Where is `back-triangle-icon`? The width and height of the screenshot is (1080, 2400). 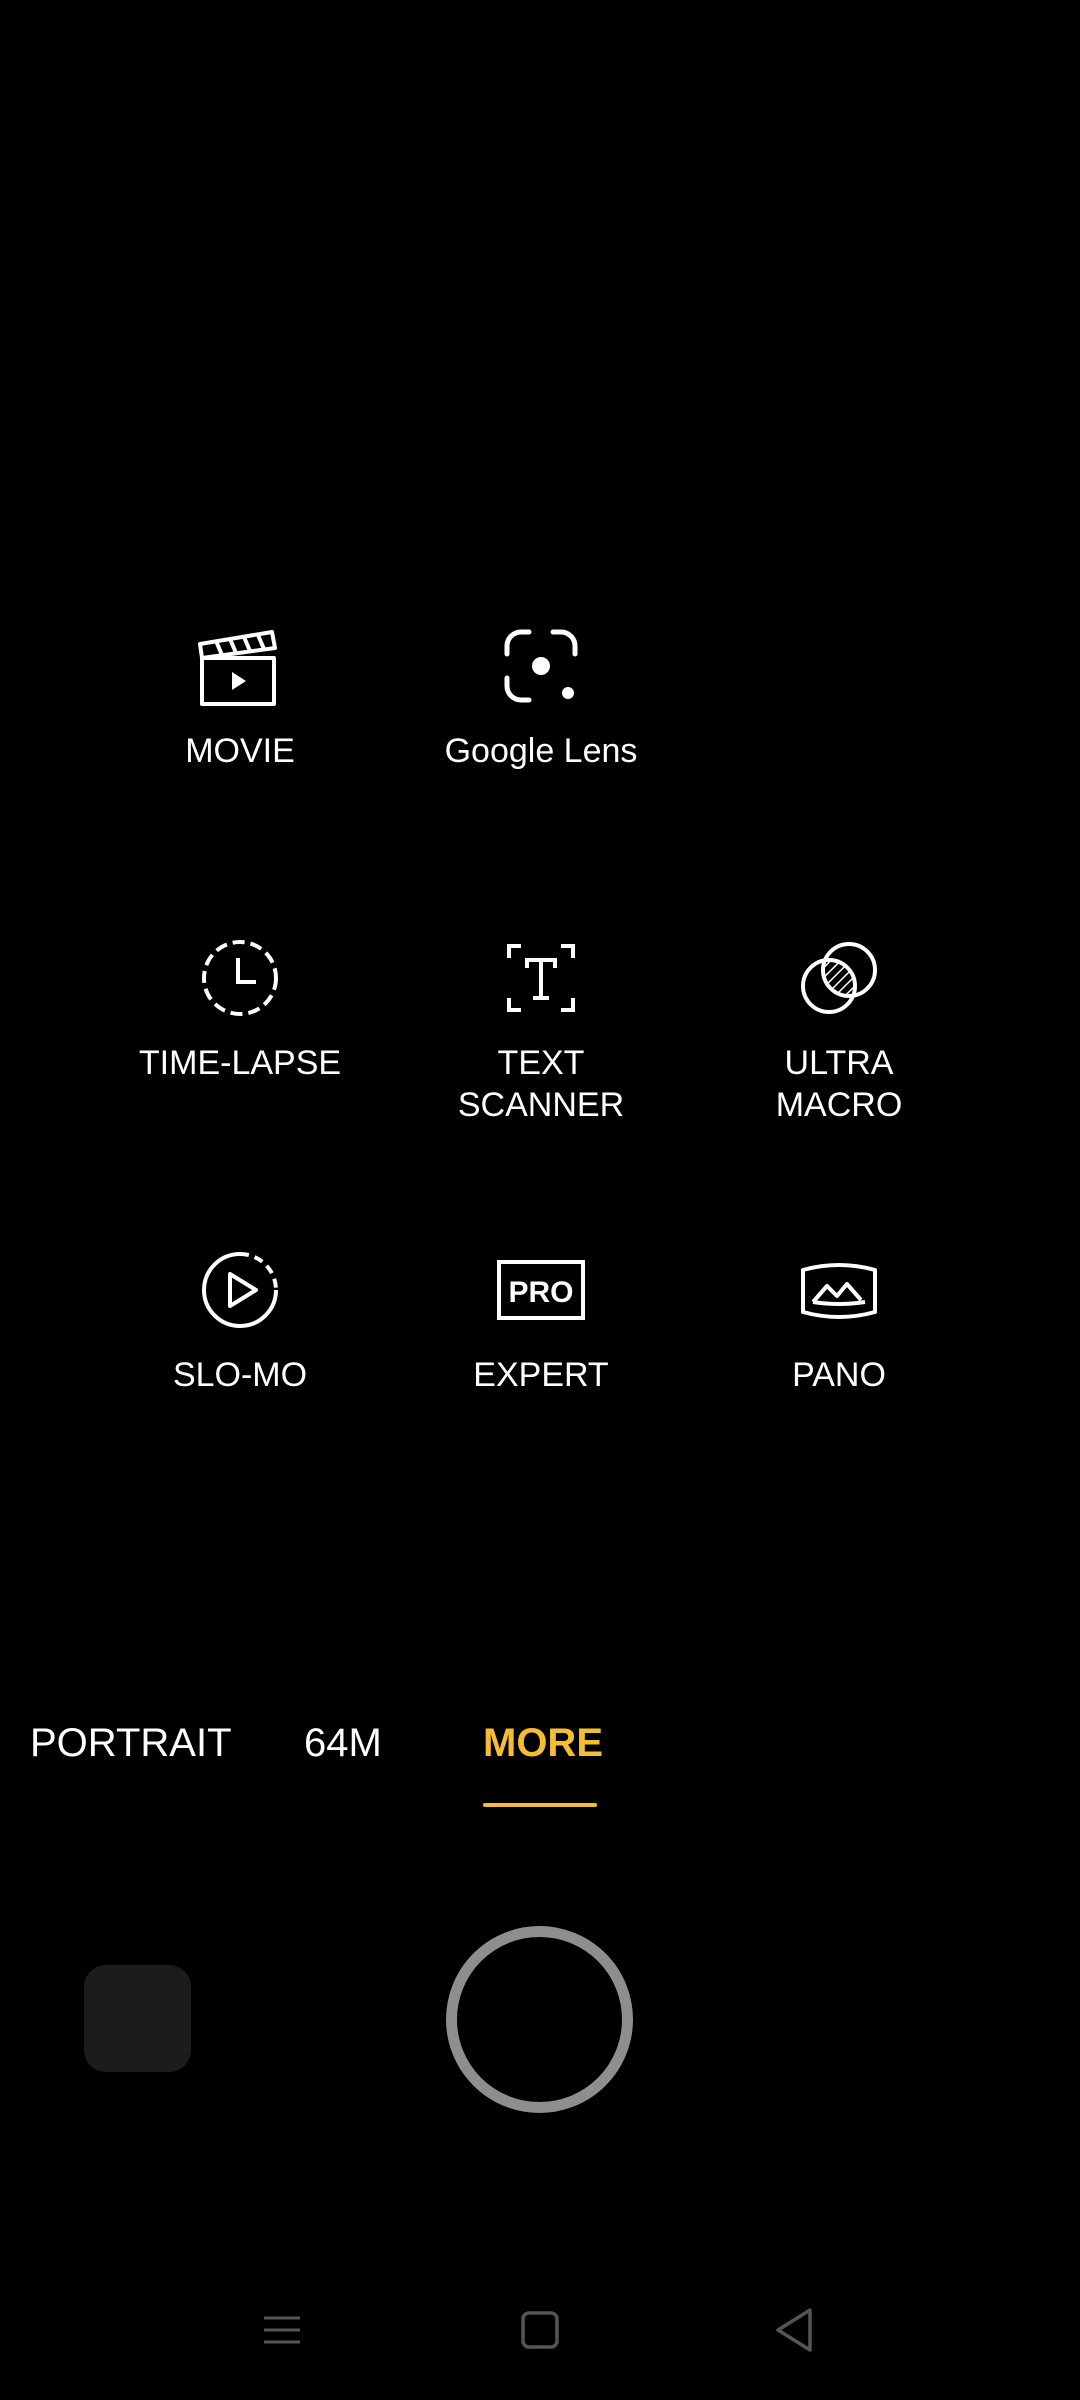 back-triangle-icon is located at coordinates (796, 2330).